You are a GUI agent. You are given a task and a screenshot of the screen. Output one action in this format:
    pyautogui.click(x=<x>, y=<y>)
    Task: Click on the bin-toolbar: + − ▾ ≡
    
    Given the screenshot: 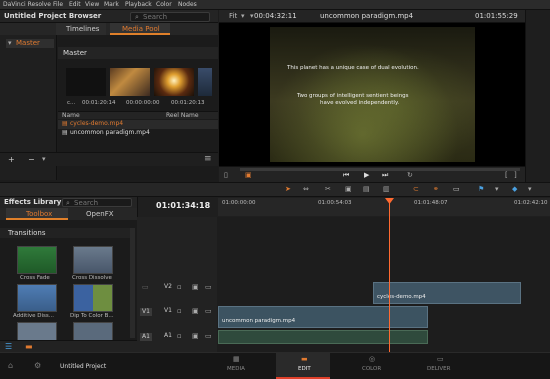 What is the action you would take?
    pyautogui.click(x=109, y=159)
    